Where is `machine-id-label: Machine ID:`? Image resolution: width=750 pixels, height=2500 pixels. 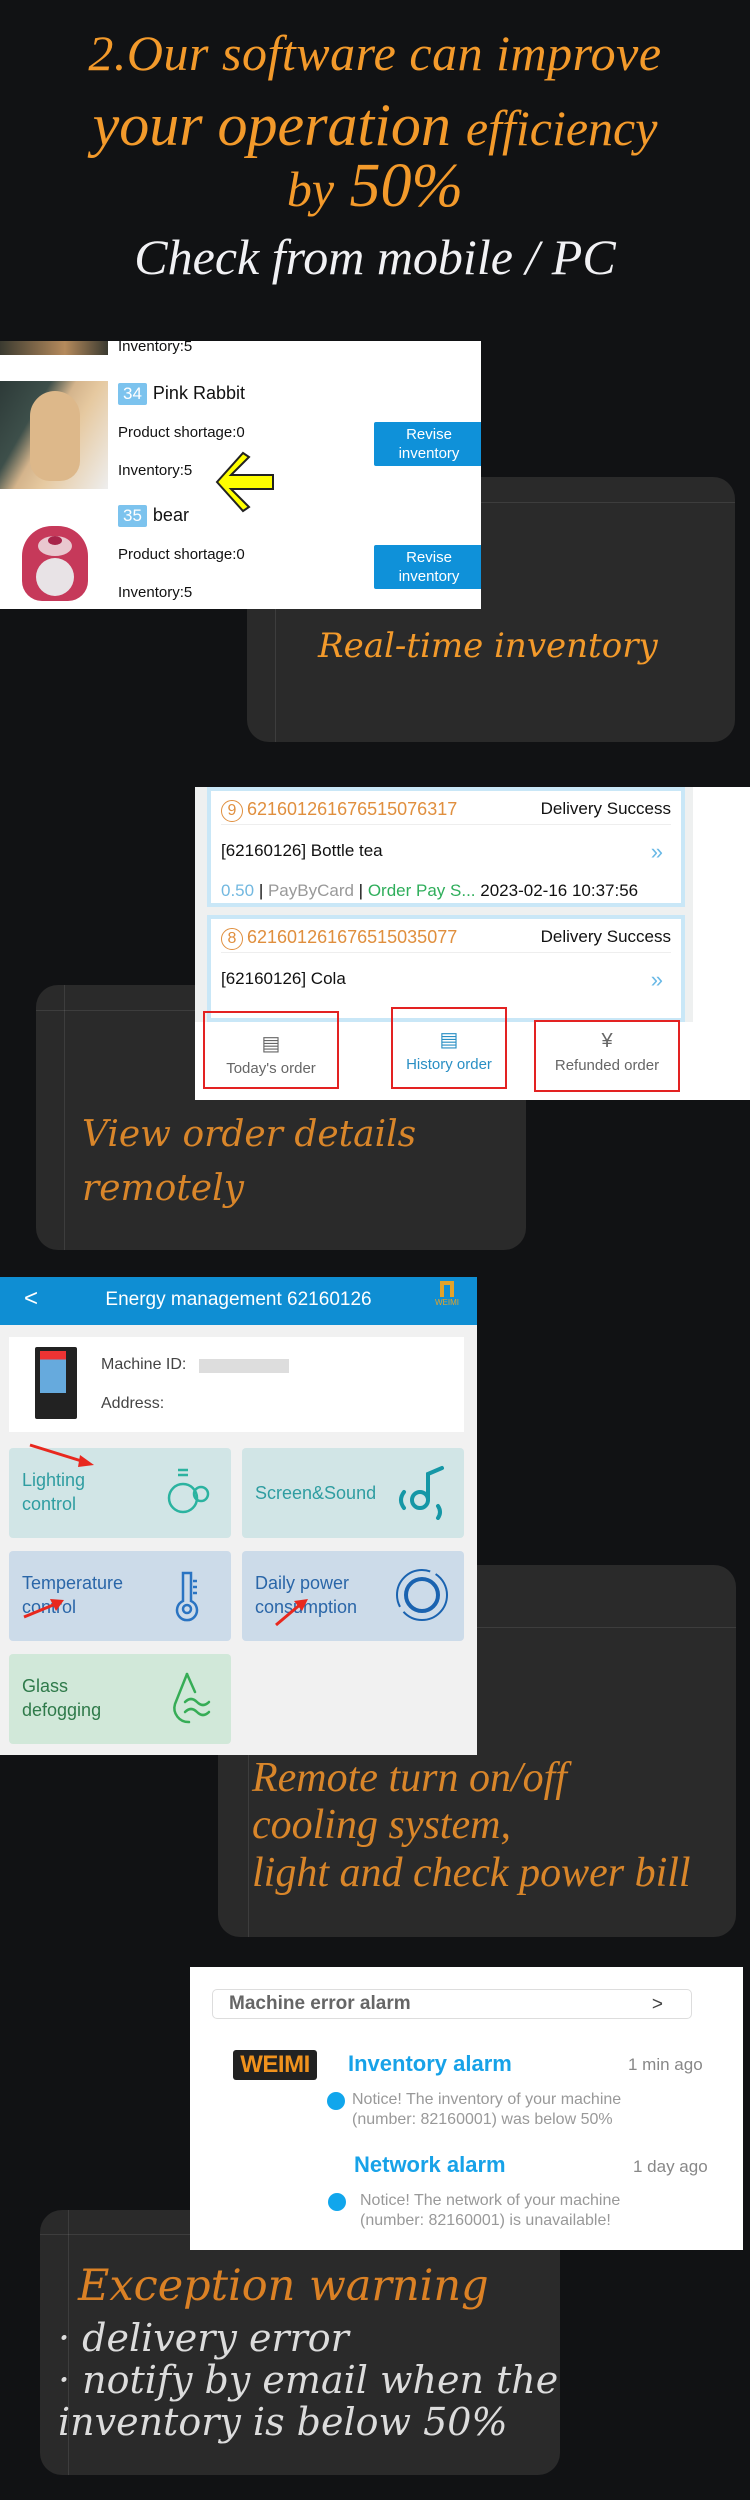
machine-id-label: Machine ID: is located at coordinates (144, 1364).